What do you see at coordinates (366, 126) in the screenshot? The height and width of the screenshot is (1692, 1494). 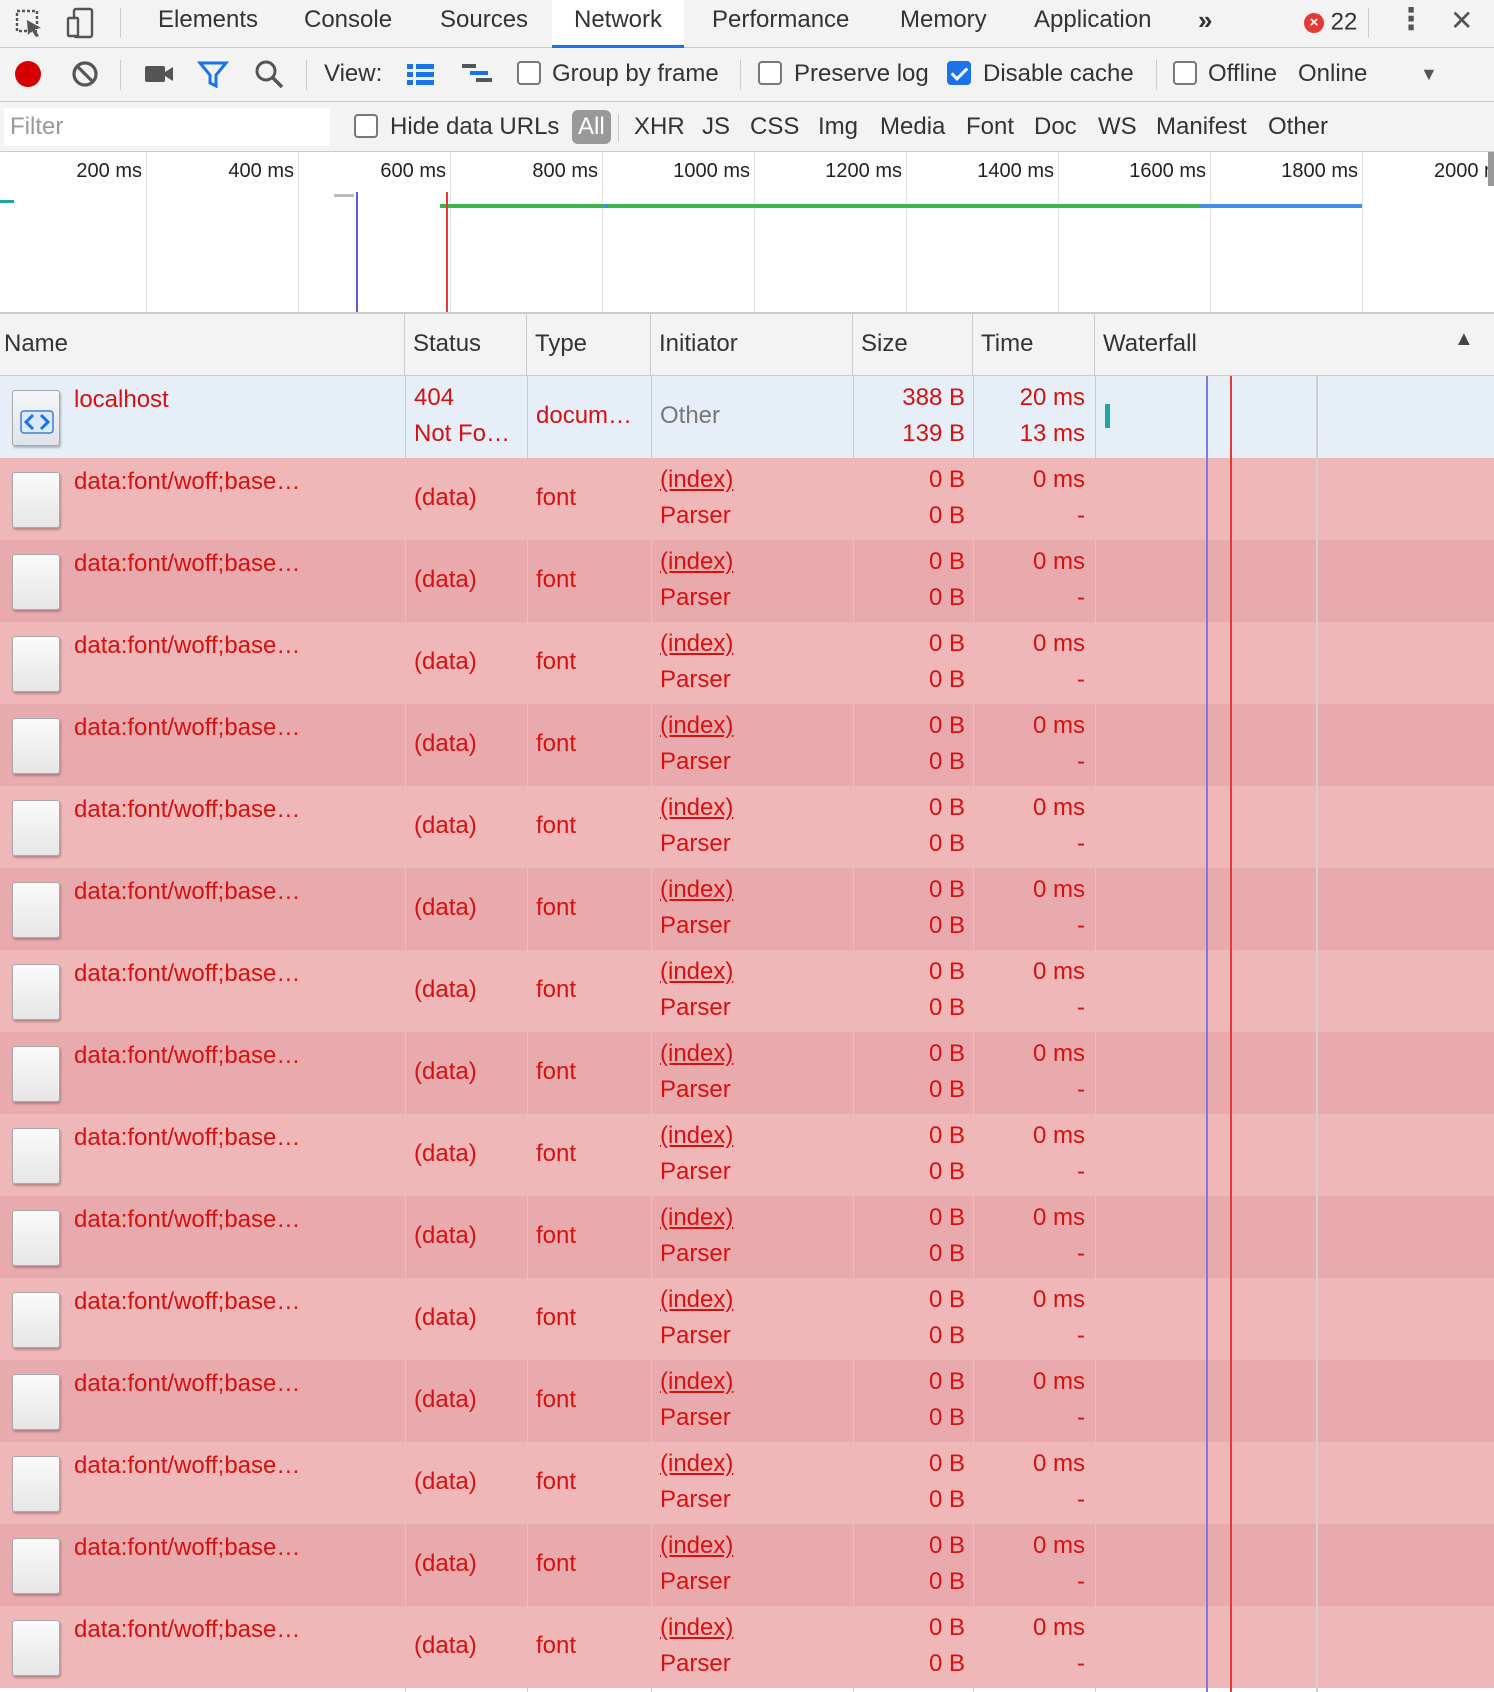 I see `hide-data-urls-checkbox` at bounding box center [366, 126].